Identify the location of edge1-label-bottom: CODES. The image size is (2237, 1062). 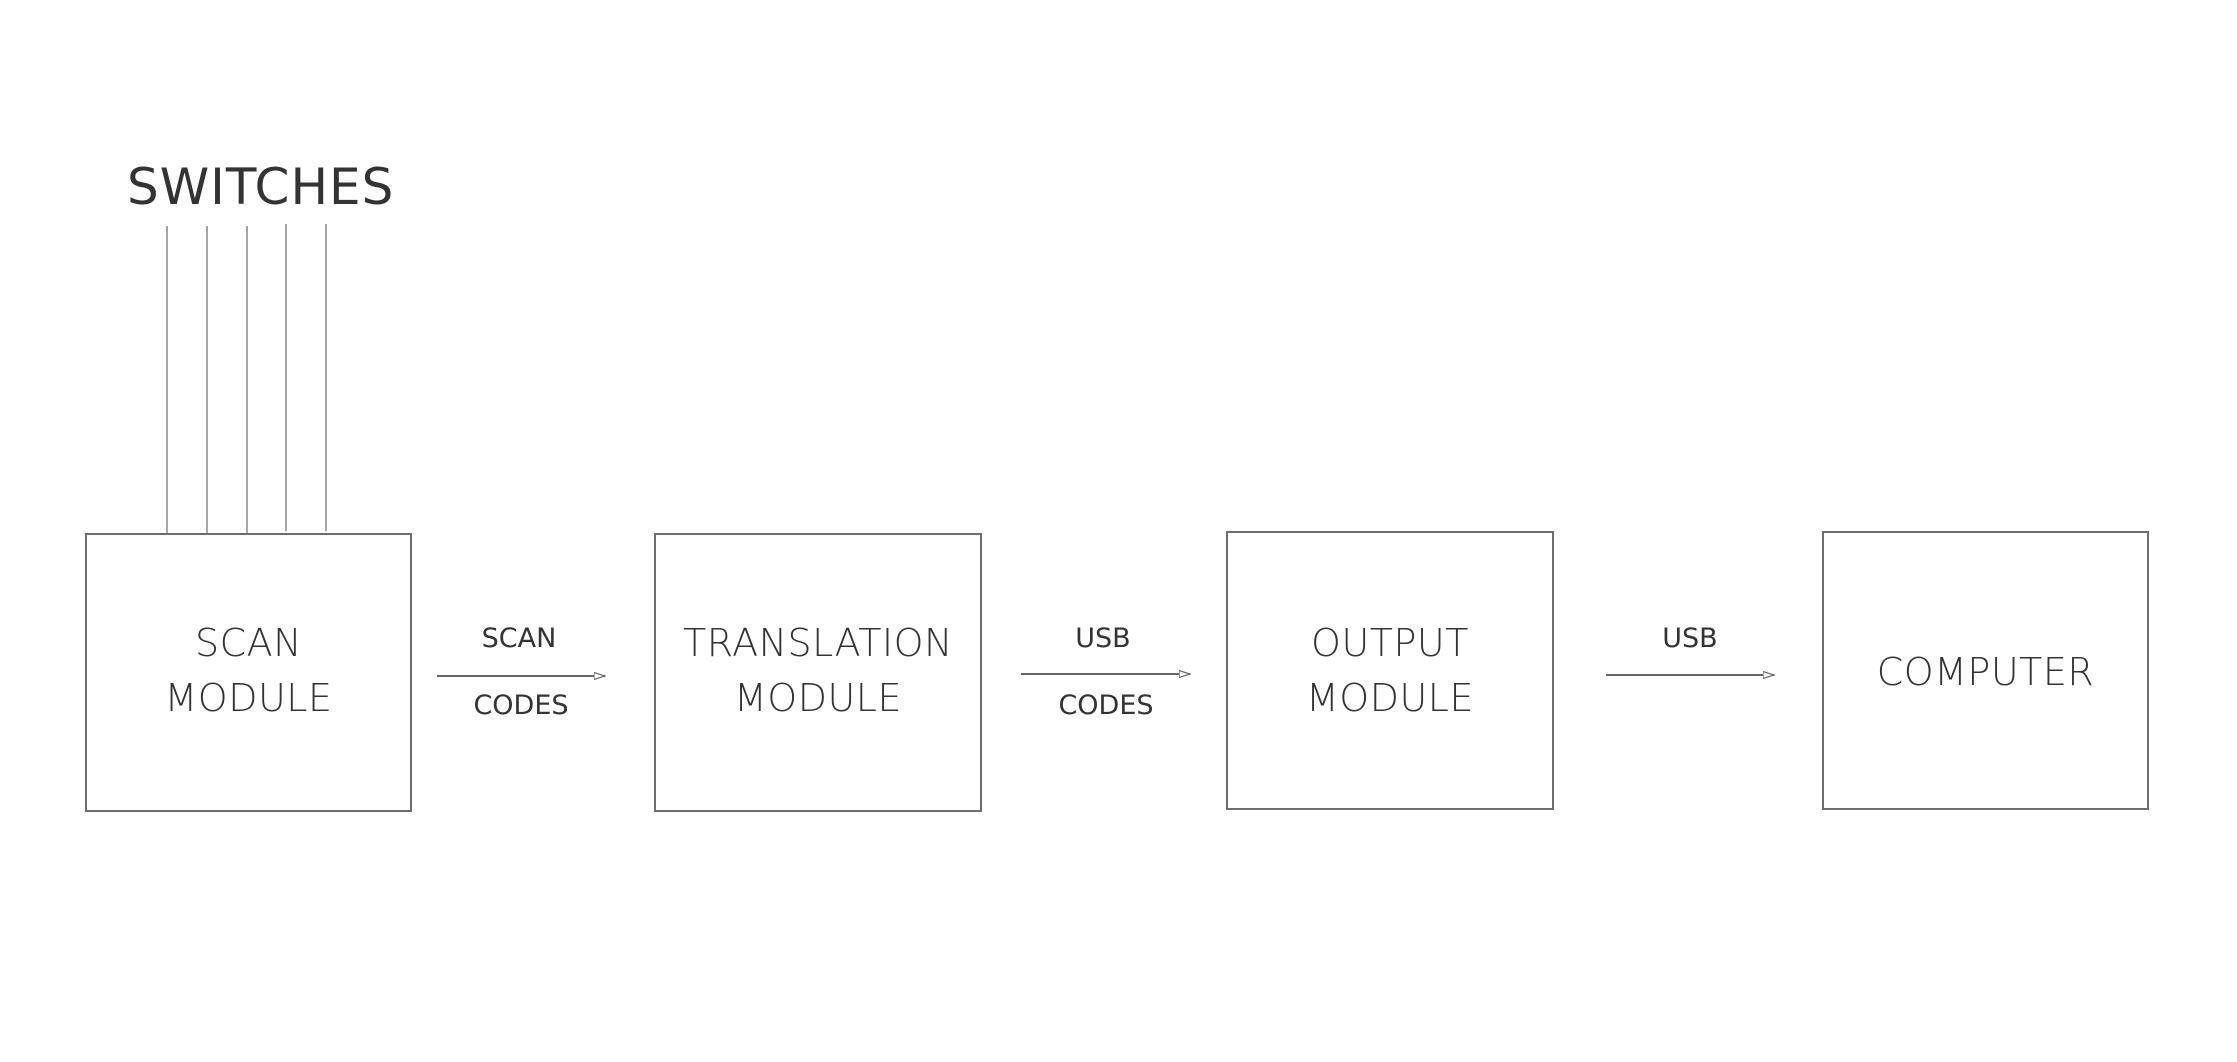
(521, 705).